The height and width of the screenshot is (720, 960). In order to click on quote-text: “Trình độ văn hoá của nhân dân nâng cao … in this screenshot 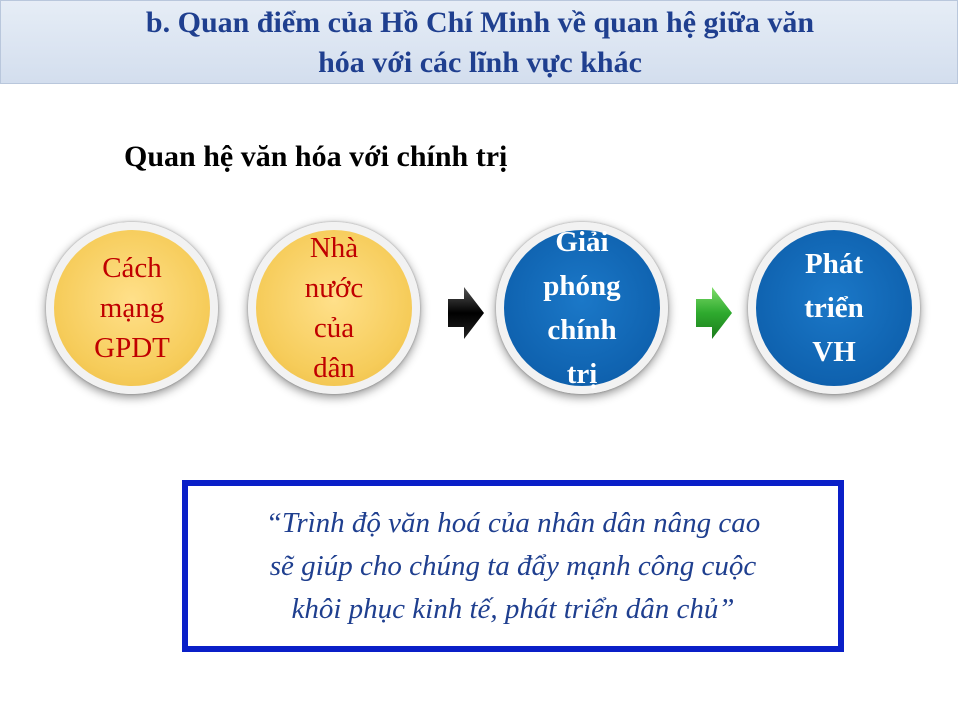, I will do `click(513, 565)`.